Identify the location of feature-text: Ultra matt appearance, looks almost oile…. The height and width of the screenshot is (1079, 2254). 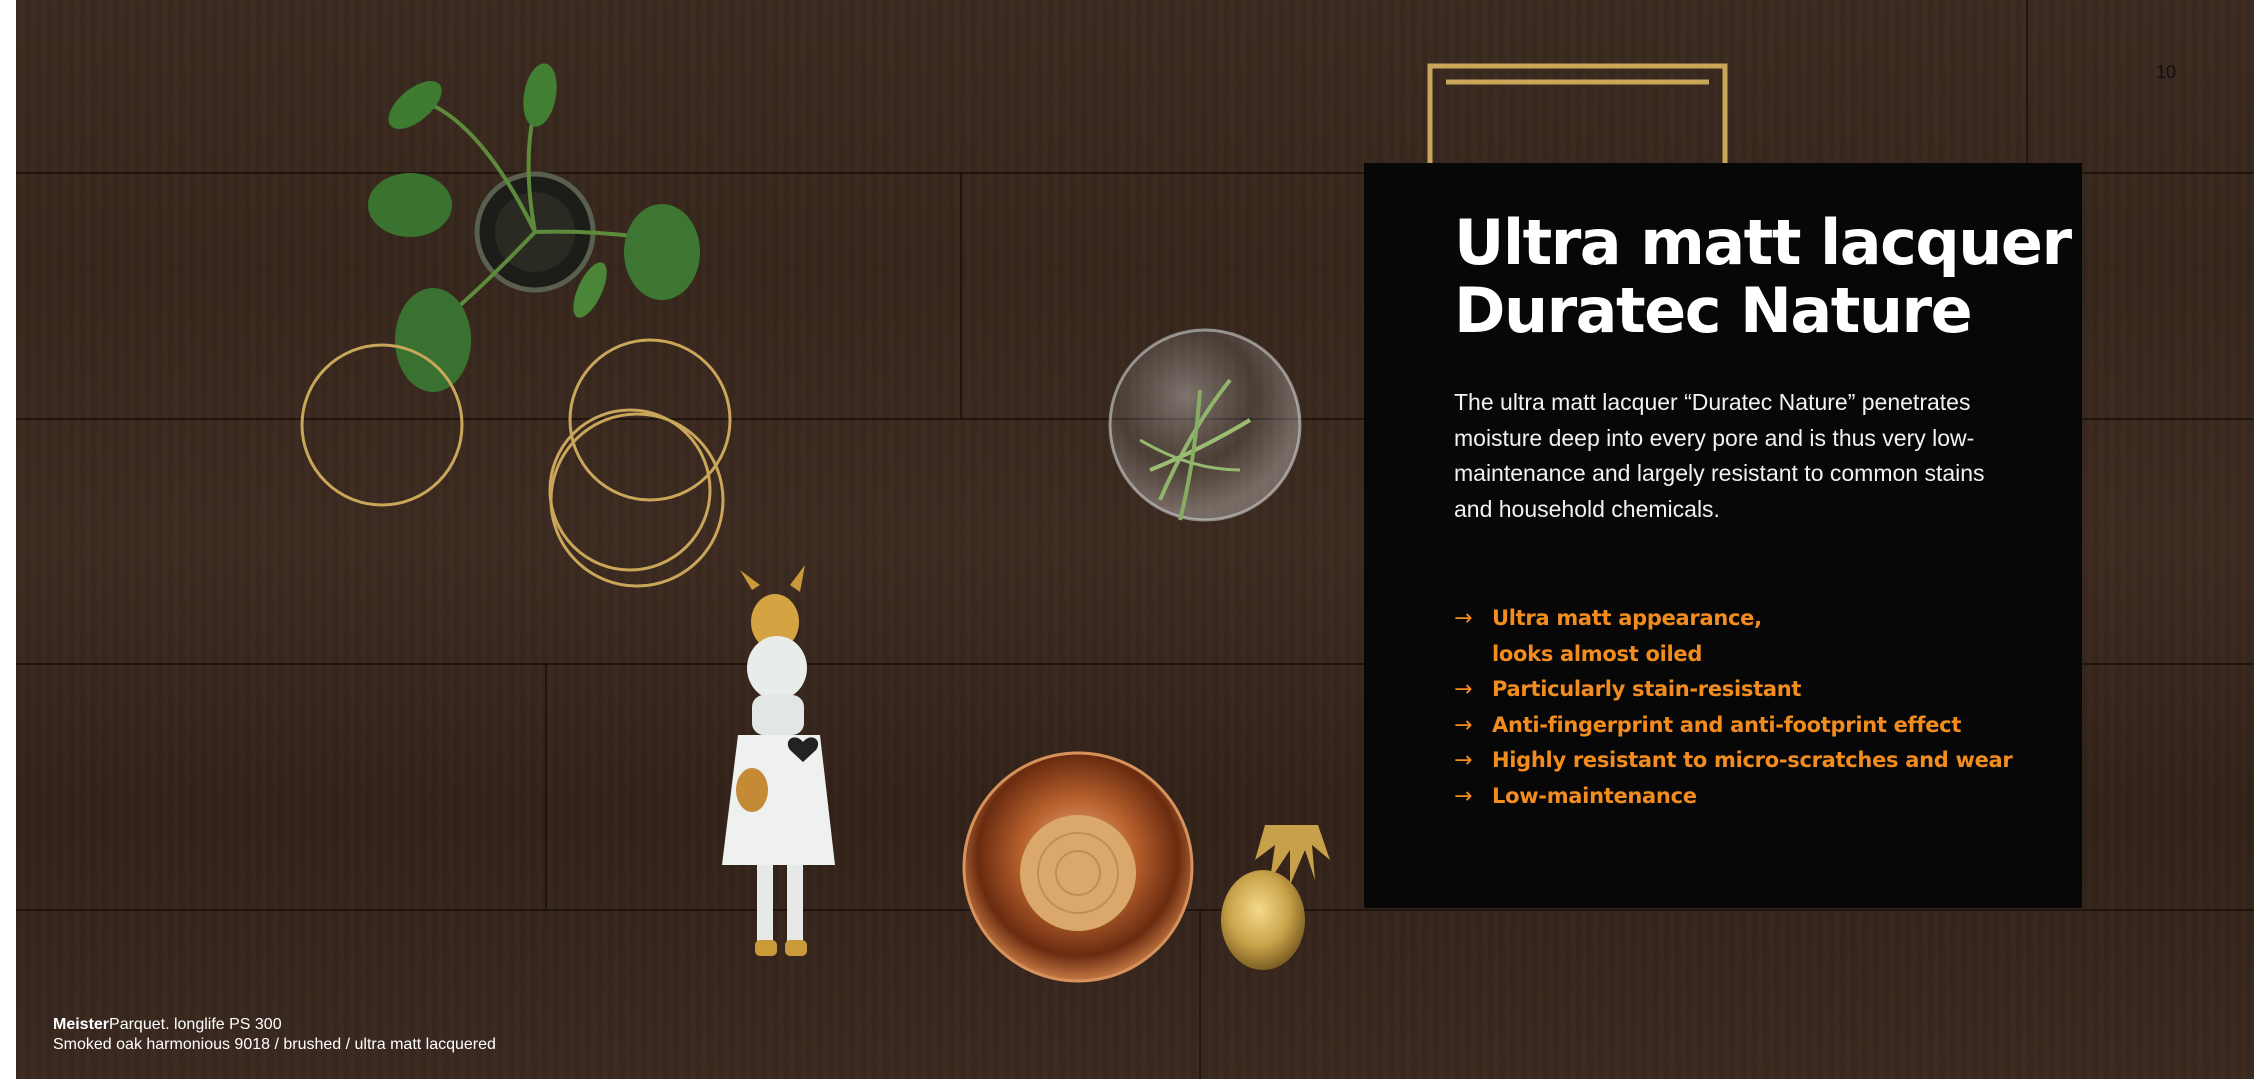
(1627, 636).